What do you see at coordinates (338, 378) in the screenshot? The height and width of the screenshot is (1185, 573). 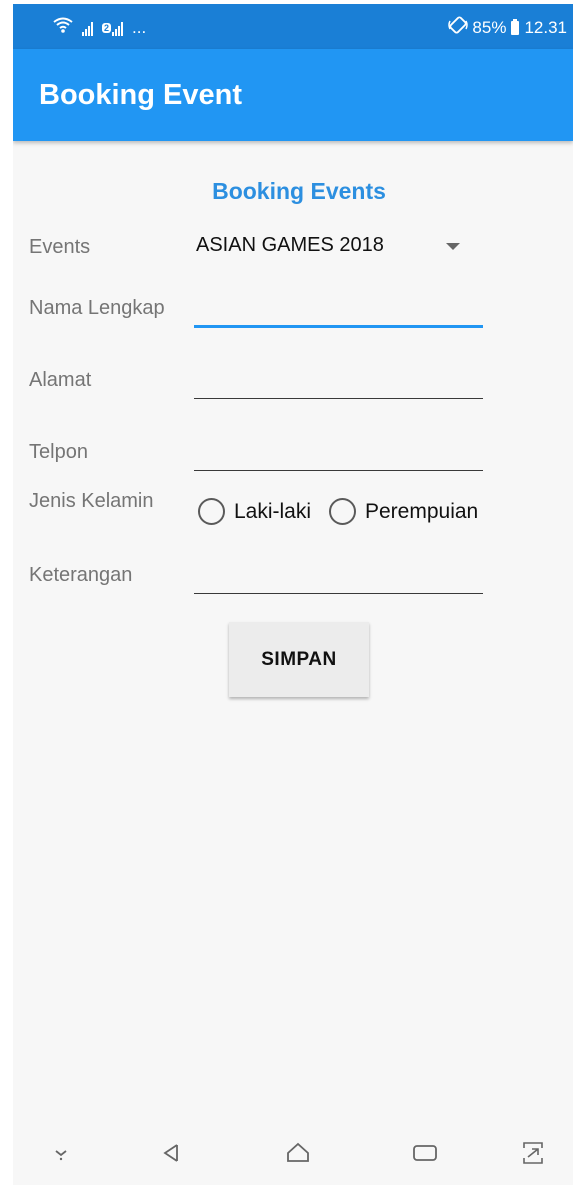 I see `address-input` at bounding box center [338, 378].